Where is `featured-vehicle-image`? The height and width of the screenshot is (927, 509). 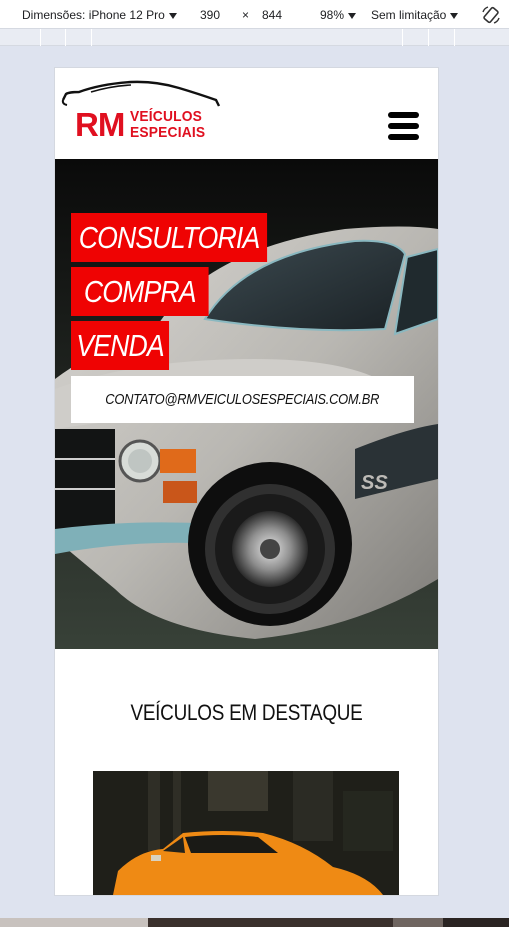 featured-vehicle-image is located at coordinates (246, 833).